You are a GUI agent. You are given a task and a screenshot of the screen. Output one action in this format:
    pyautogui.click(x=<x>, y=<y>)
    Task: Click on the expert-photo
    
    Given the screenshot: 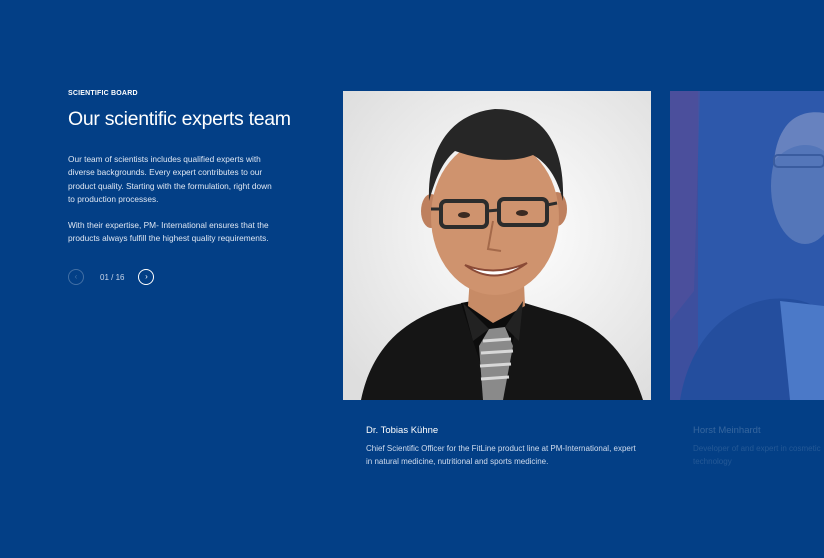 What is the action you would take?
    pyautogui.click(x=747, y=245)
    